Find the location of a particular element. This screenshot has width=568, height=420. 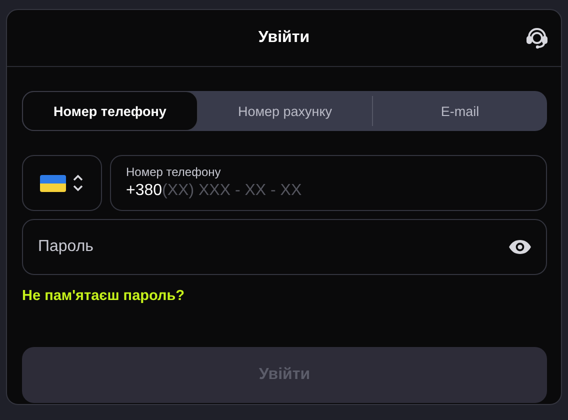

tab: Номер телефону is located at coordinates (110, 111).